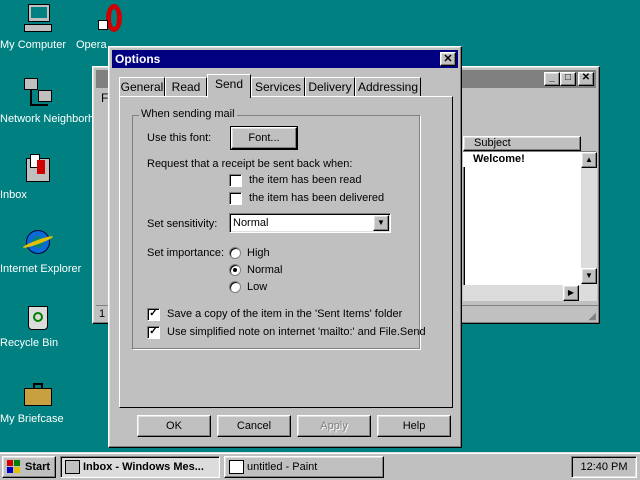 This screenshot has width=640, height=480. Describe the element at coordinates (235, 180) in the screenshot. I see `receipt-read-checkbox` at that location.